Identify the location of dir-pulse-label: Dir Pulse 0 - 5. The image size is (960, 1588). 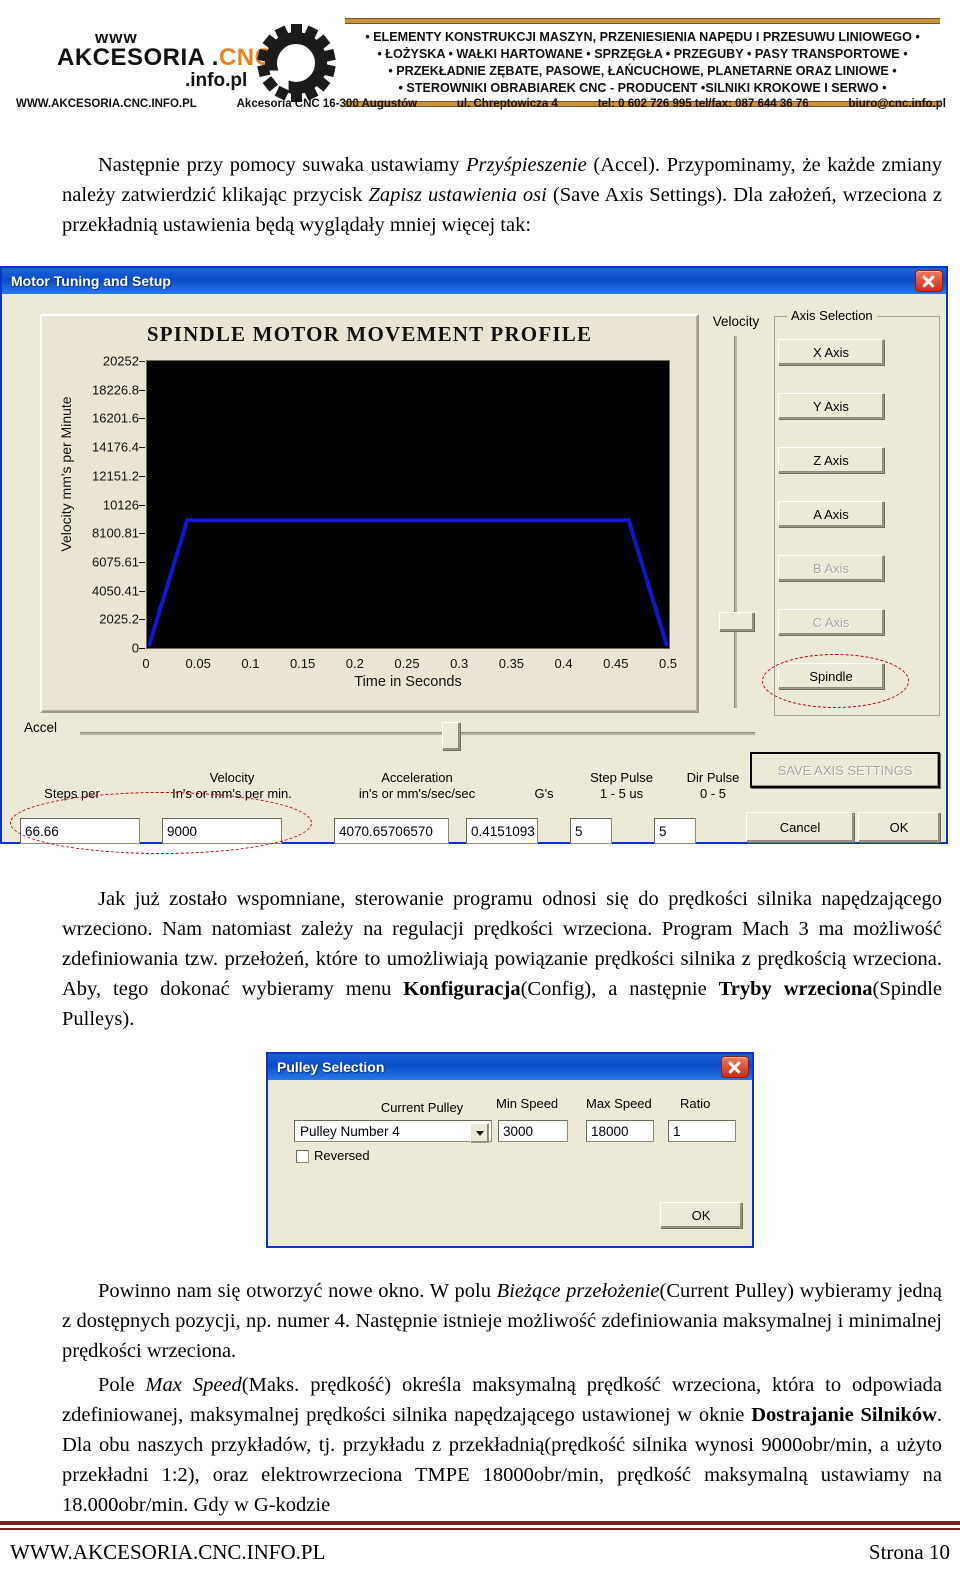
(713, 785).